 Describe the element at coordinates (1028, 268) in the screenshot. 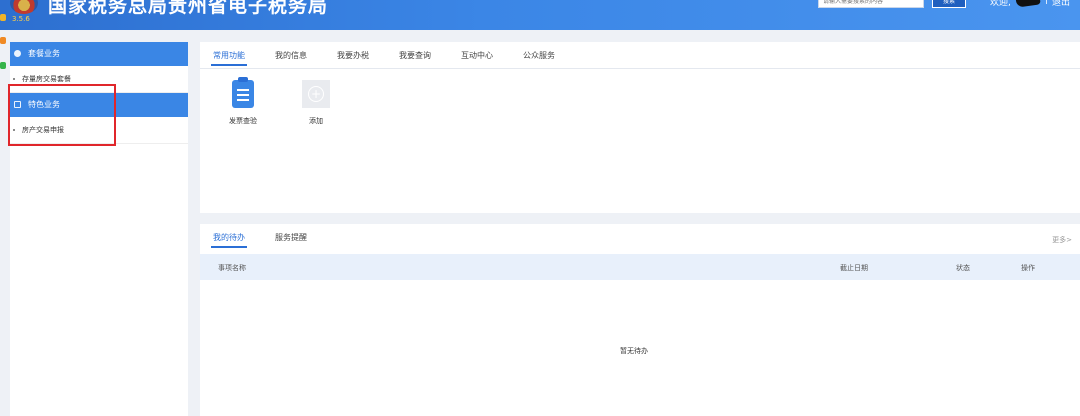

I see `column-header-actions: 操作` at that location.